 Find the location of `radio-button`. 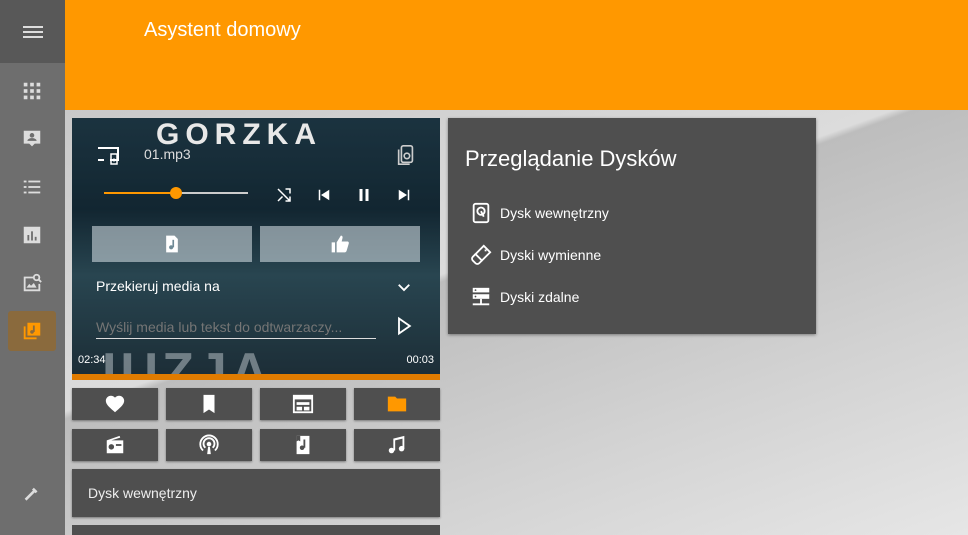

radio-button is located at coordinates (115, 445).